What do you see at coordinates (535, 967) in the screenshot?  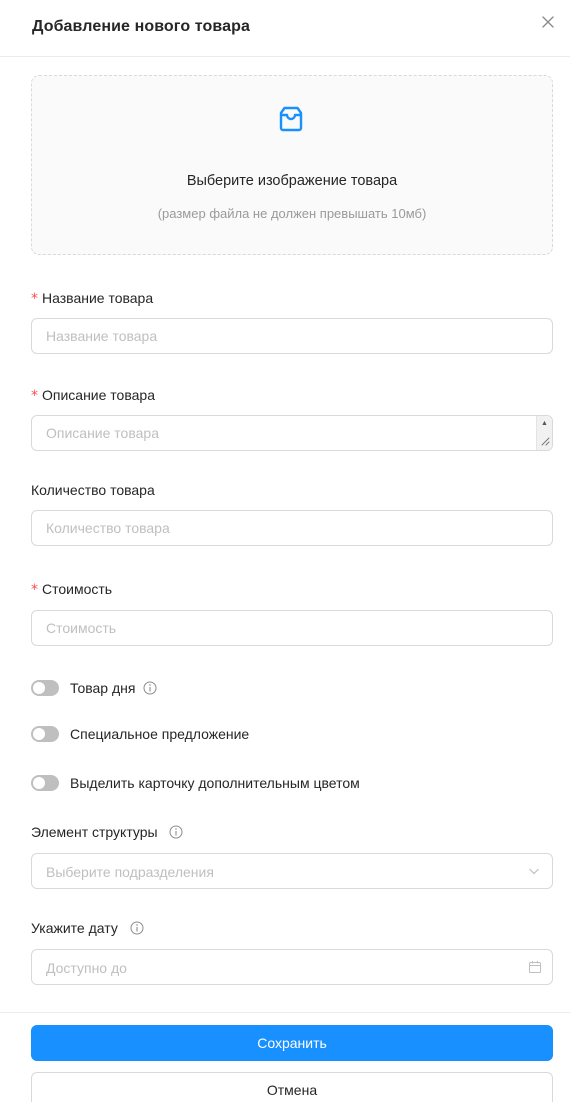 I see `calendar-icon` at bounding box center [535, 967].